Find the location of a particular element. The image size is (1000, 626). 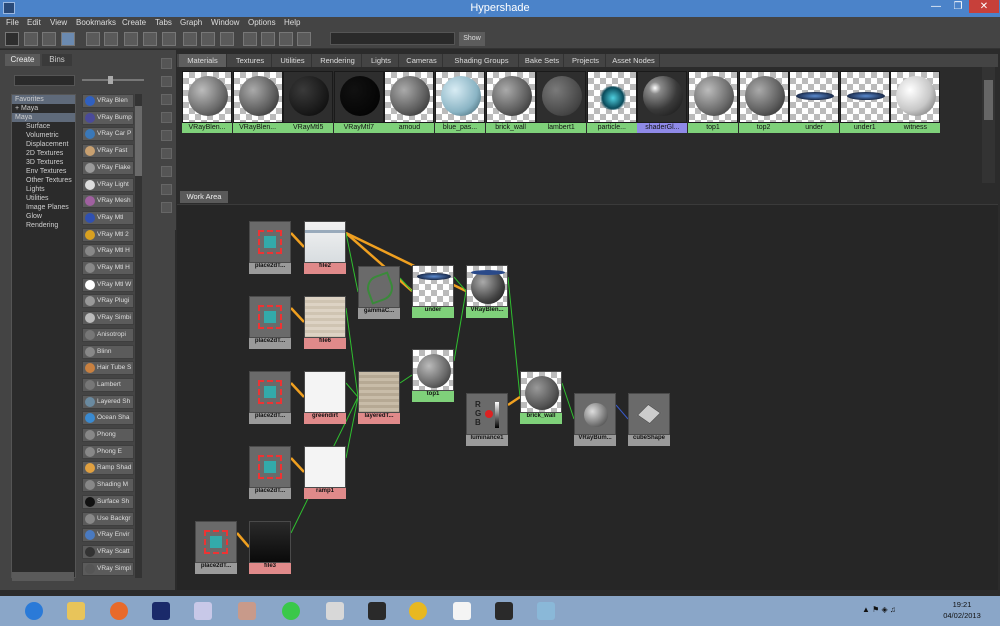

layout-bottom-icon is located at coordinates (49, 39).